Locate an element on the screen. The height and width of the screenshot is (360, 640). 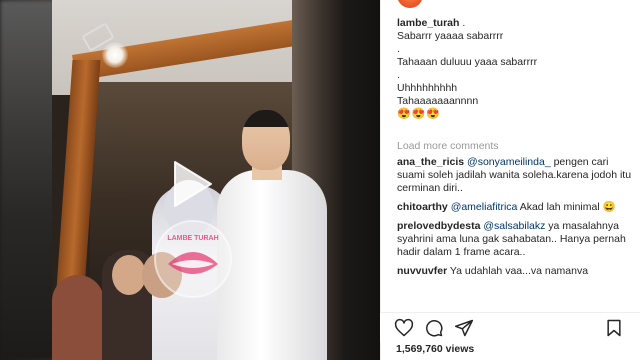
load-more-comments-link: Load more comments is located at coordinates (448, 146).